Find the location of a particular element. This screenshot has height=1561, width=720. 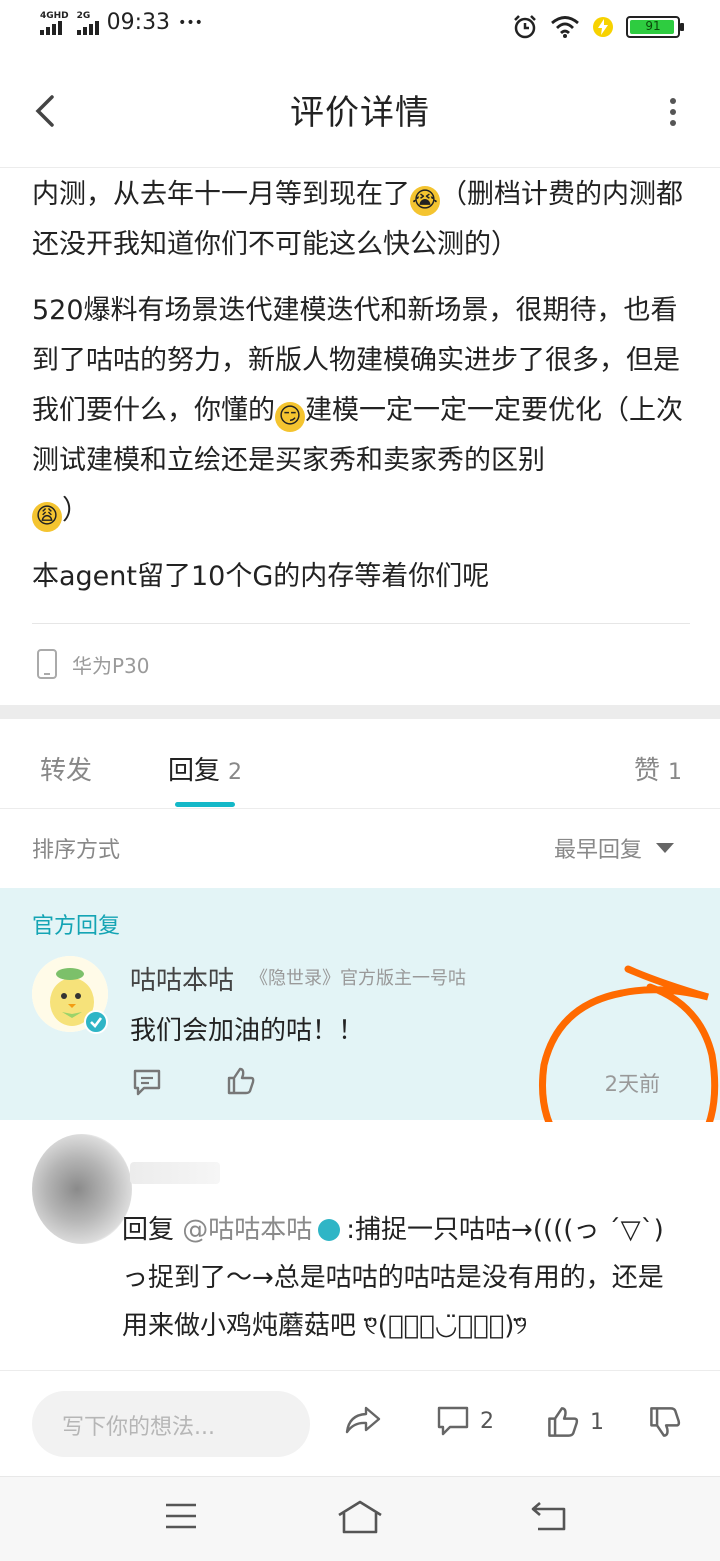

active-tab-indicator is located at coordinates (205, 804).